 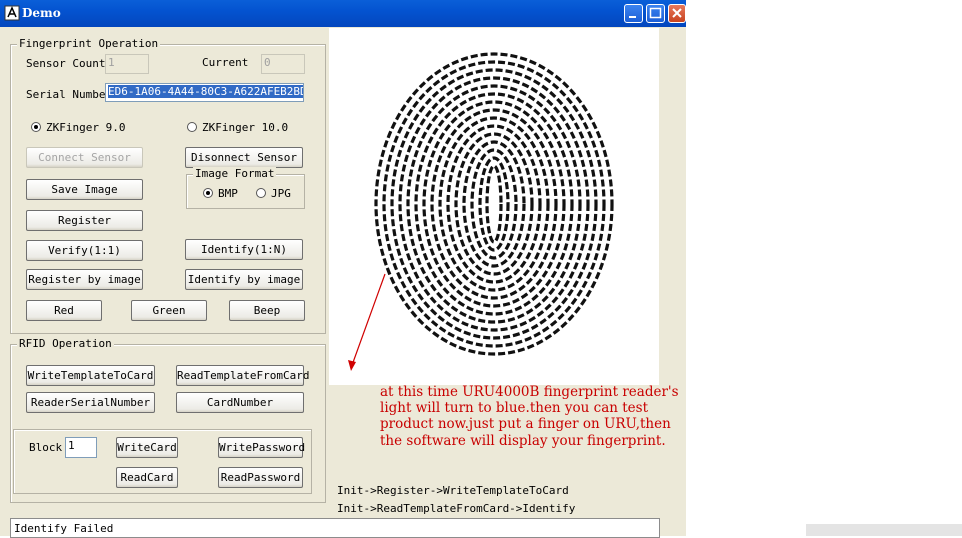 I want to click on bmp-radio, so click(x=208, y=193).